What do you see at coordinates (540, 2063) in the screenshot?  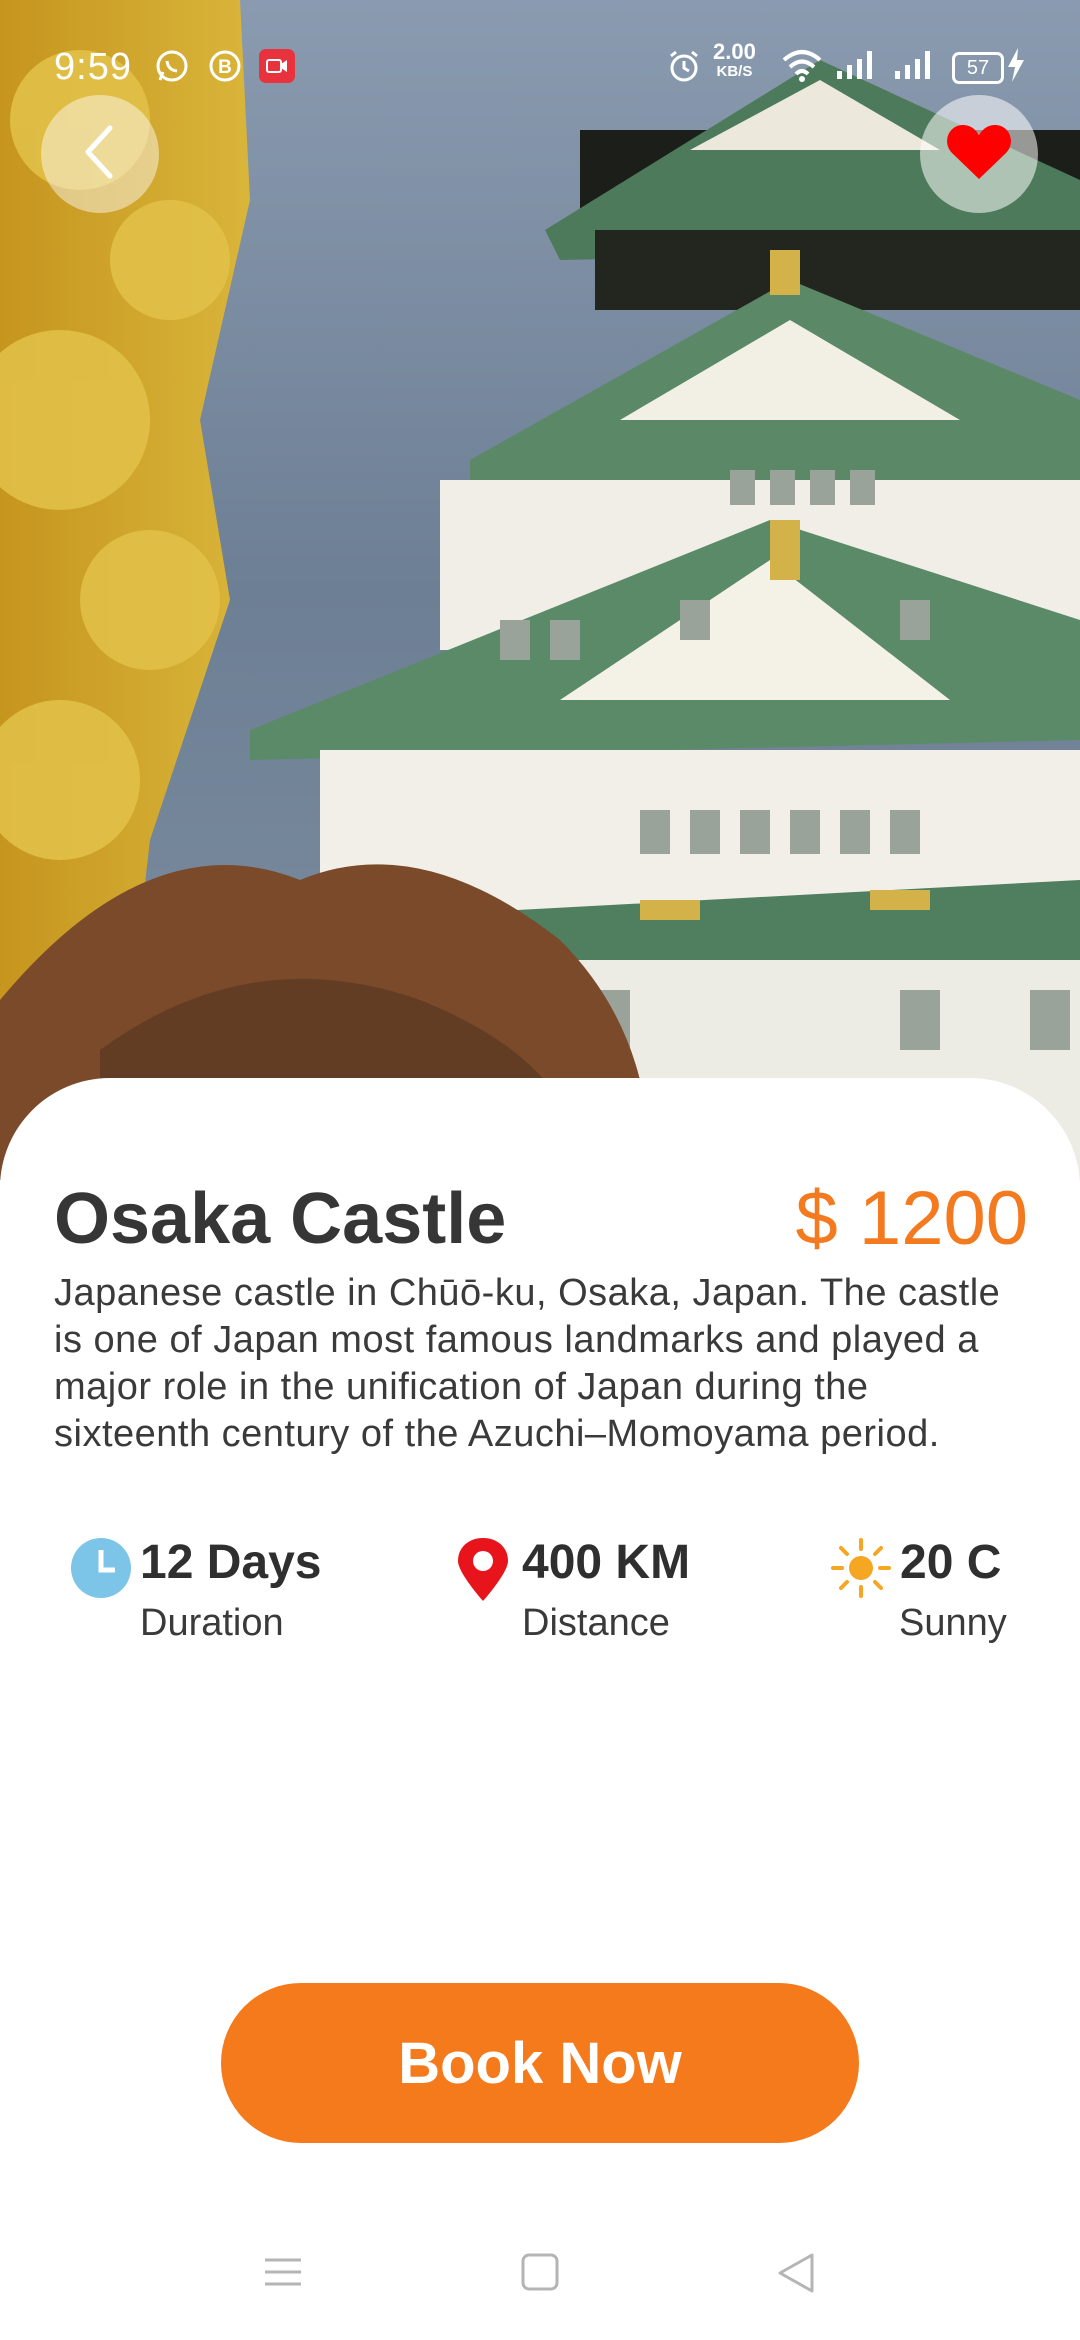 I see `book-now-button: Book Now` at bounding box center [540, 2063].